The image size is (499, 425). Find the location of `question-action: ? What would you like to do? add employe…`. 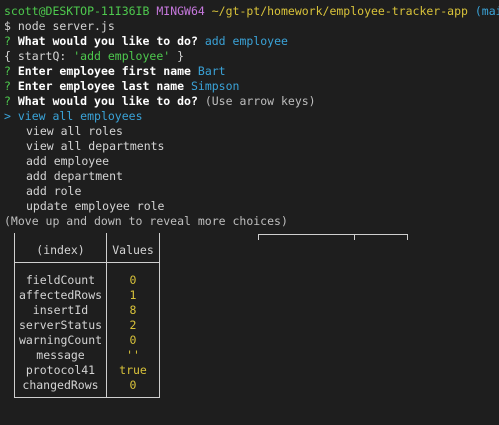

question-action: ? What would you like to do? add employe… is located at coordinates (146, 41).